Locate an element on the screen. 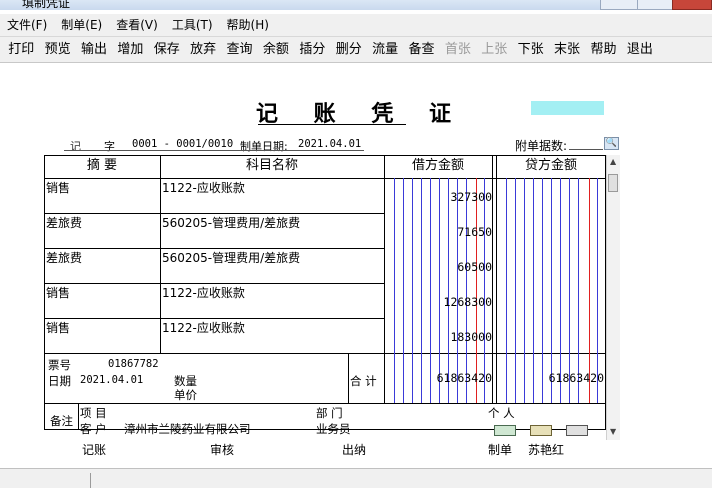 The height and width of the screenshot is (488, 712). discard-button: 放弃 is located at coordinates (203, 50).